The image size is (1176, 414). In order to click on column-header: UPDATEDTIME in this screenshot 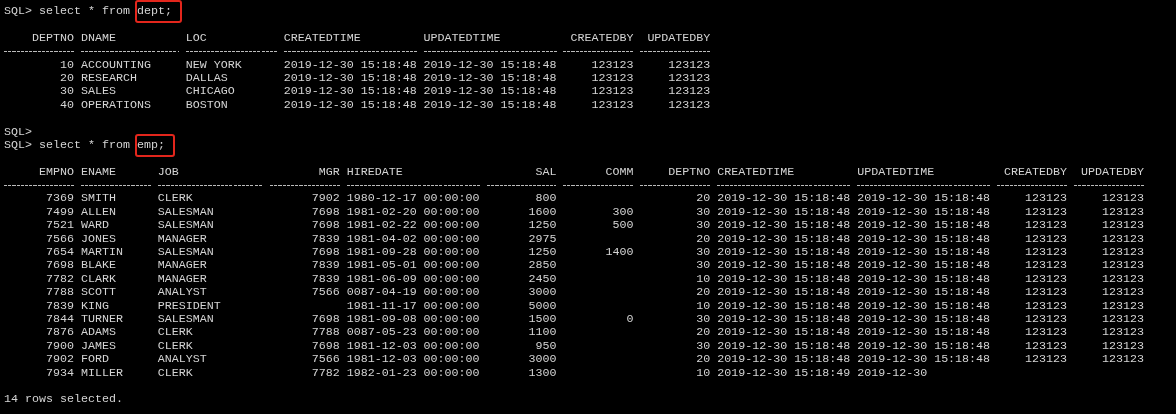, I will do `click(896, 172)`.